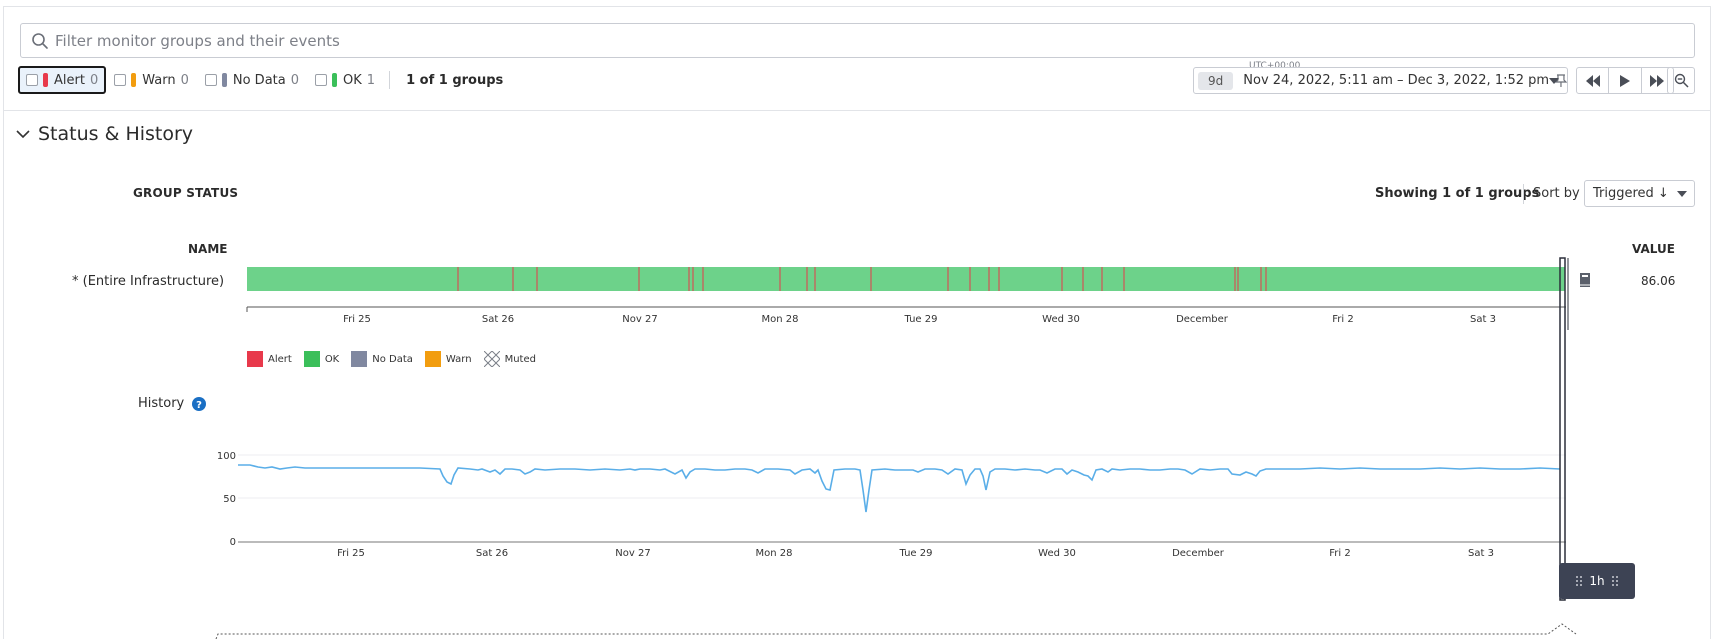  I want to click on filter-label: No Data, so click(259, 80).